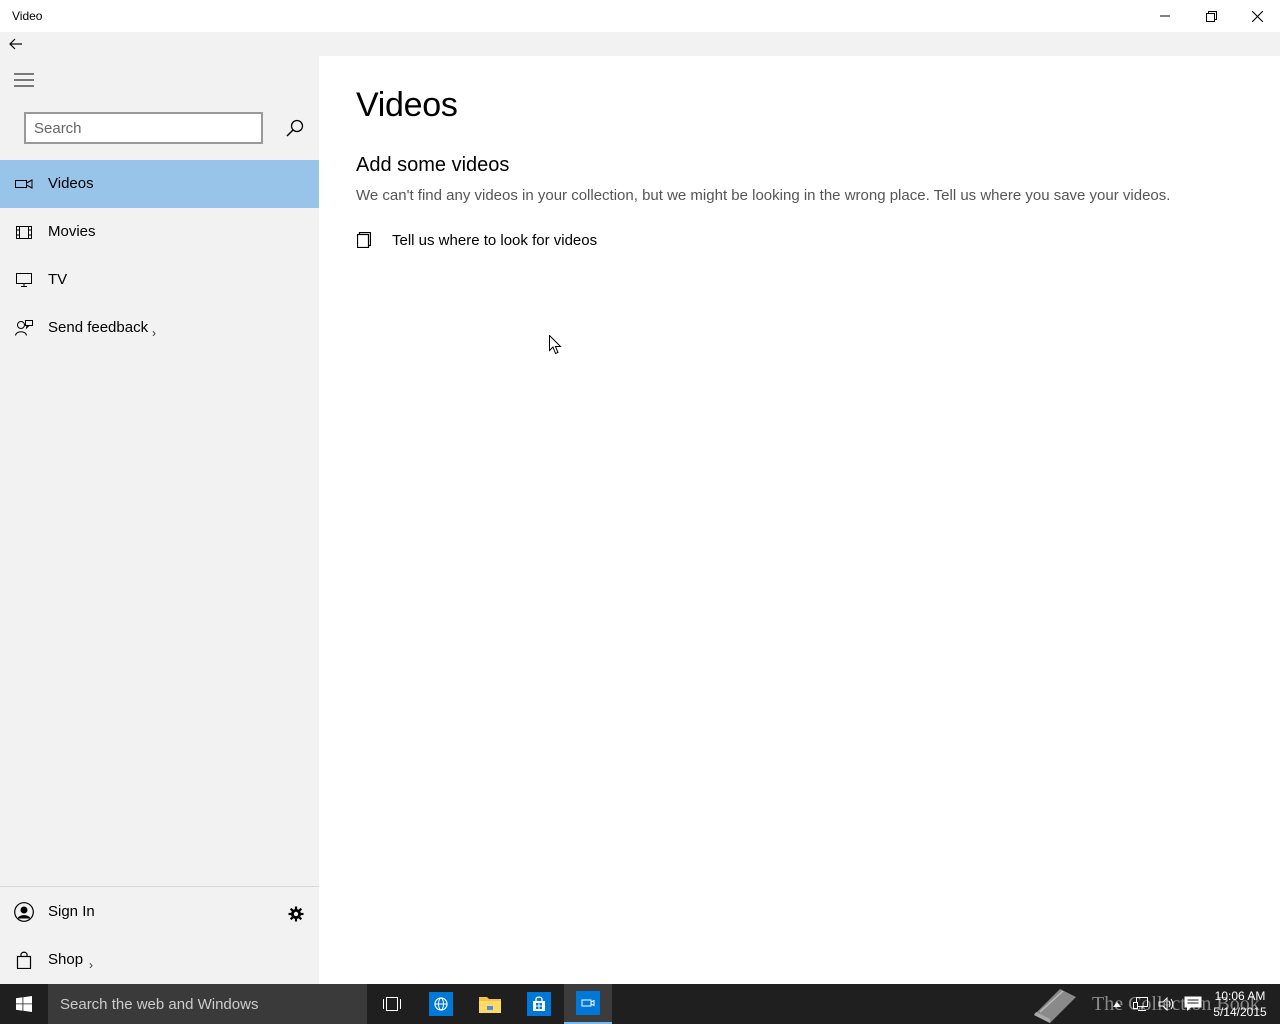 The image size is (1280, 1024). I want to click on task-view-icon, so click(392, 1004).